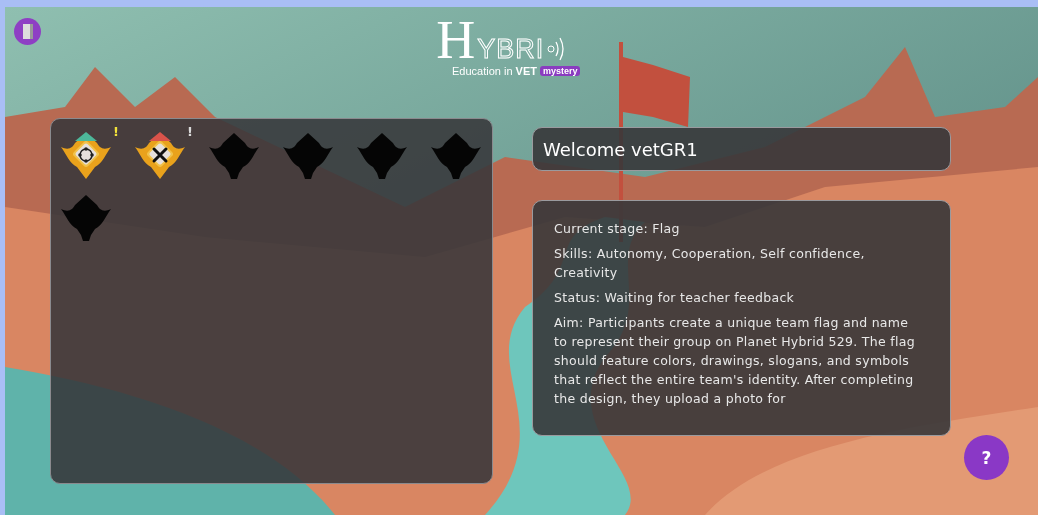  Describe the element at coordinates (741, 149) in the screenshot. I see `welcome-message: Welcome vetGR1` at that location.